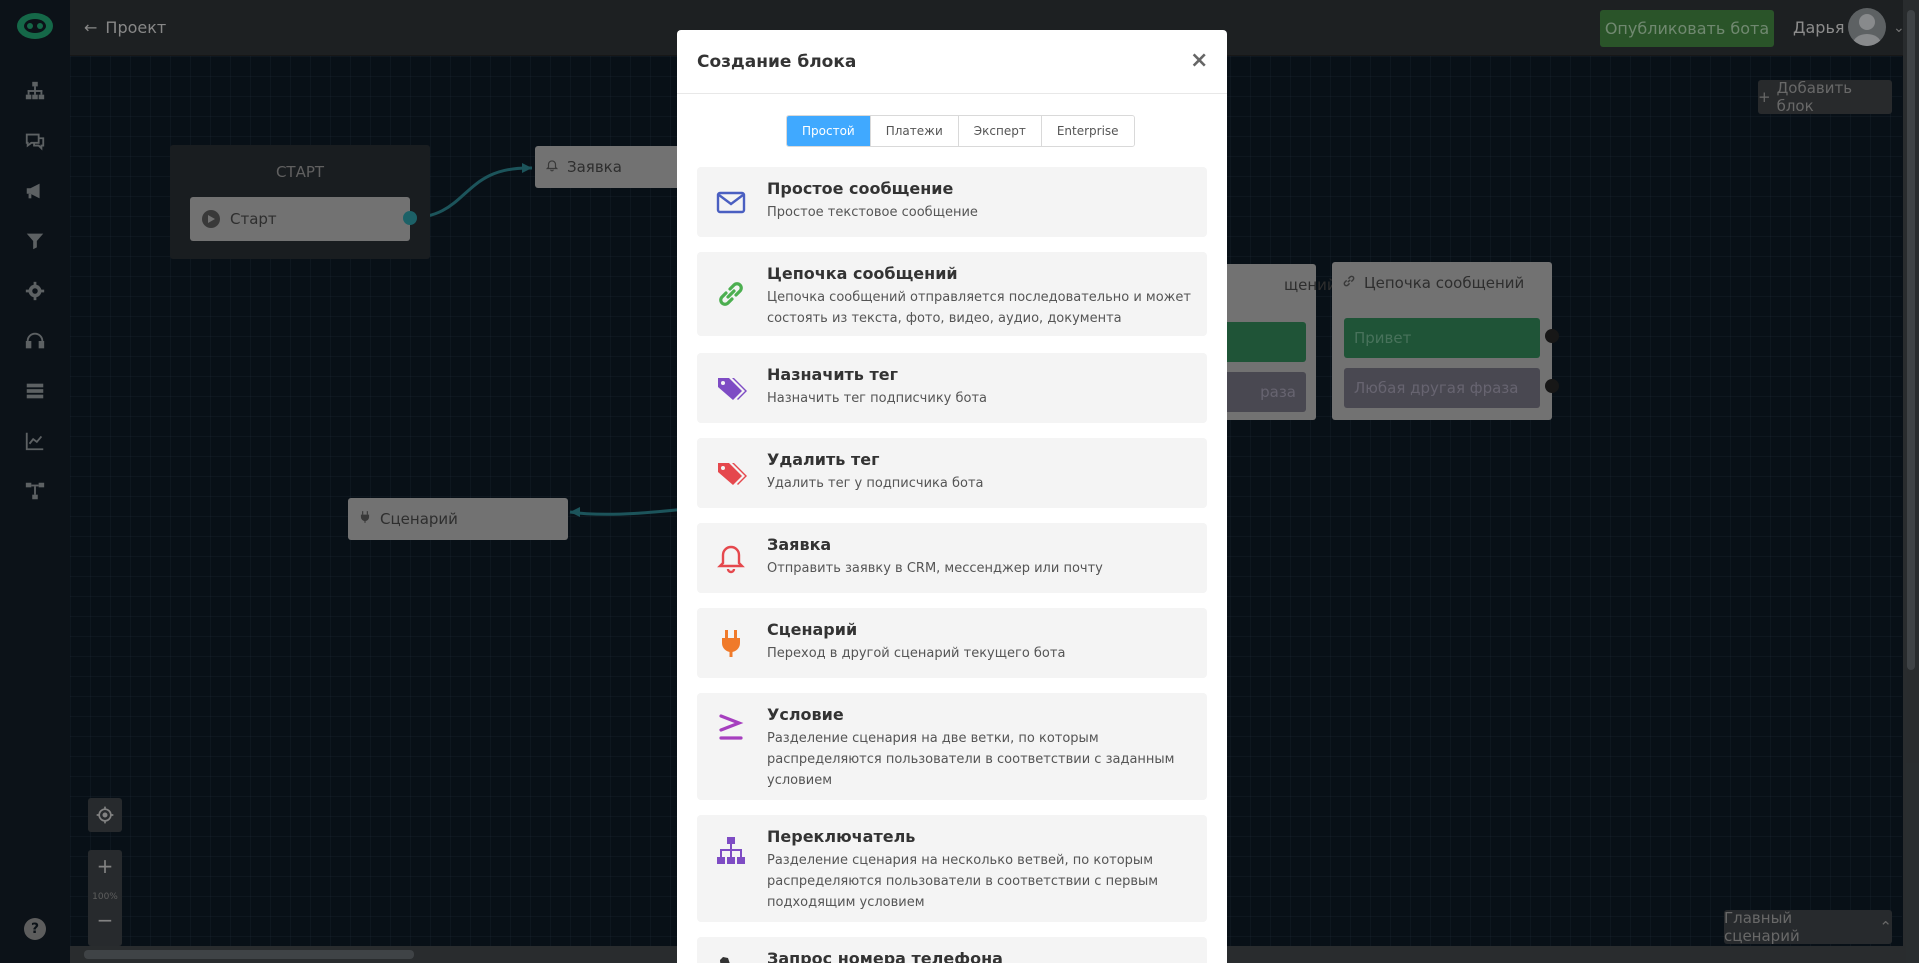 This screenshot has height=963, width=1919. What do you see at coordinates (777, 62) in the screenshot?
I see `modal-title: Создание блока` at bounding box center [777, 62].